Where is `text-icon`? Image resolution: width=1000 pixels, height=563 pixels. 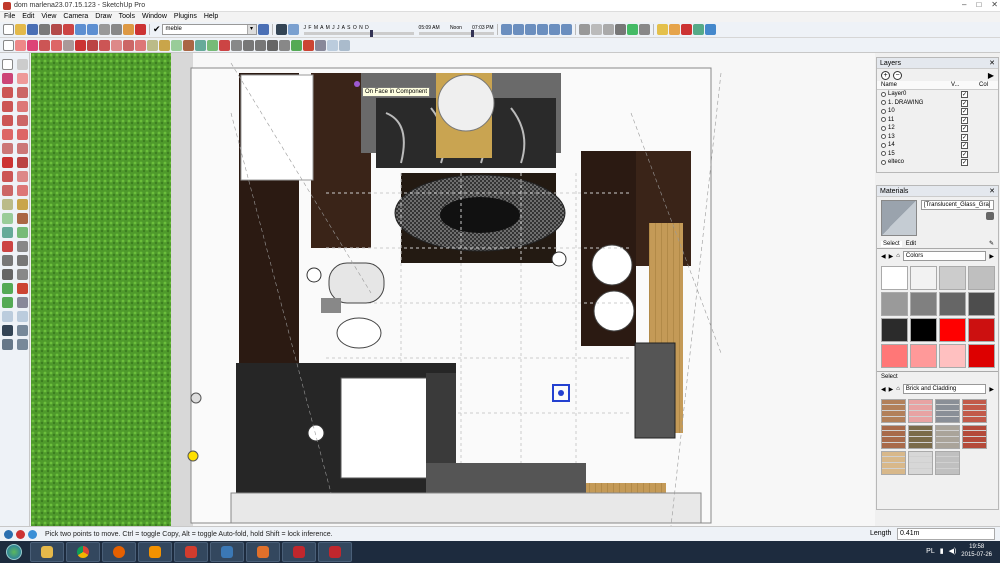
text-icon is located at coordinates (188, 45).